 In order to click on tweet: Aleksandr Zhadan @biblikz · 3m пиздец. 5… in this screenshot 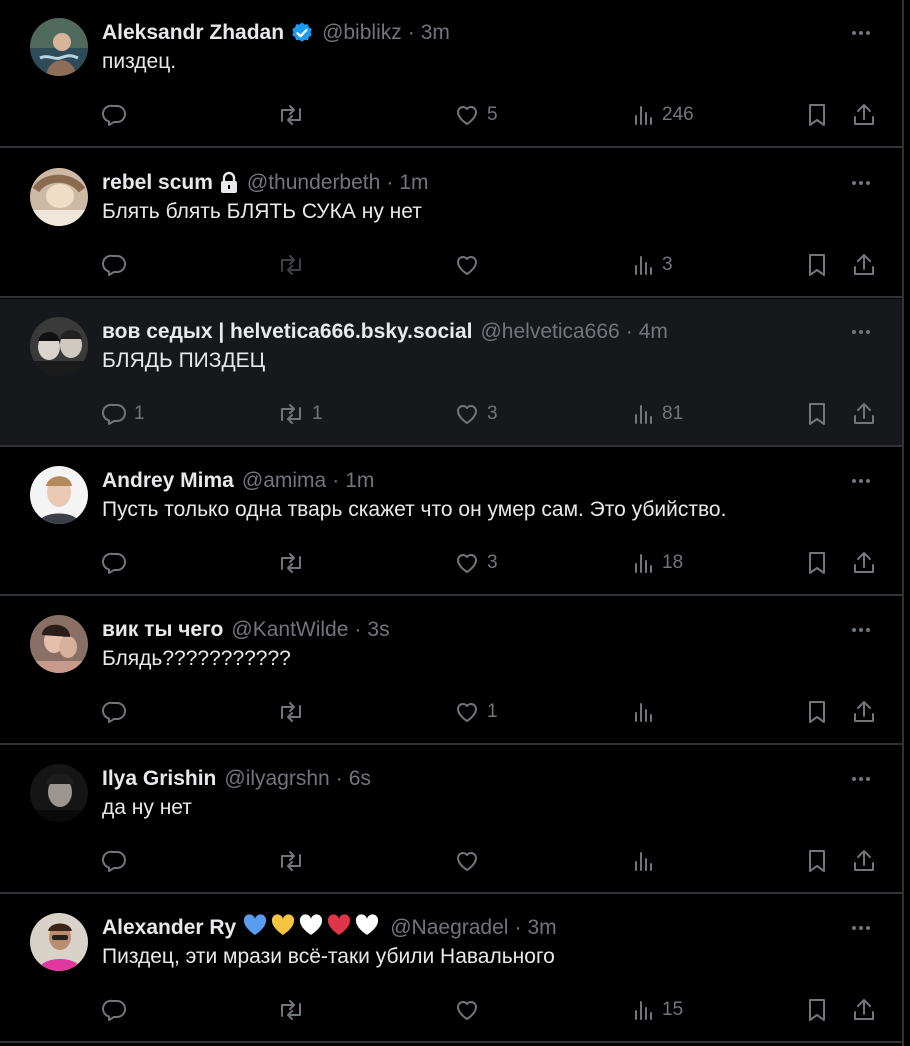, I will do `click(451, 74)`.